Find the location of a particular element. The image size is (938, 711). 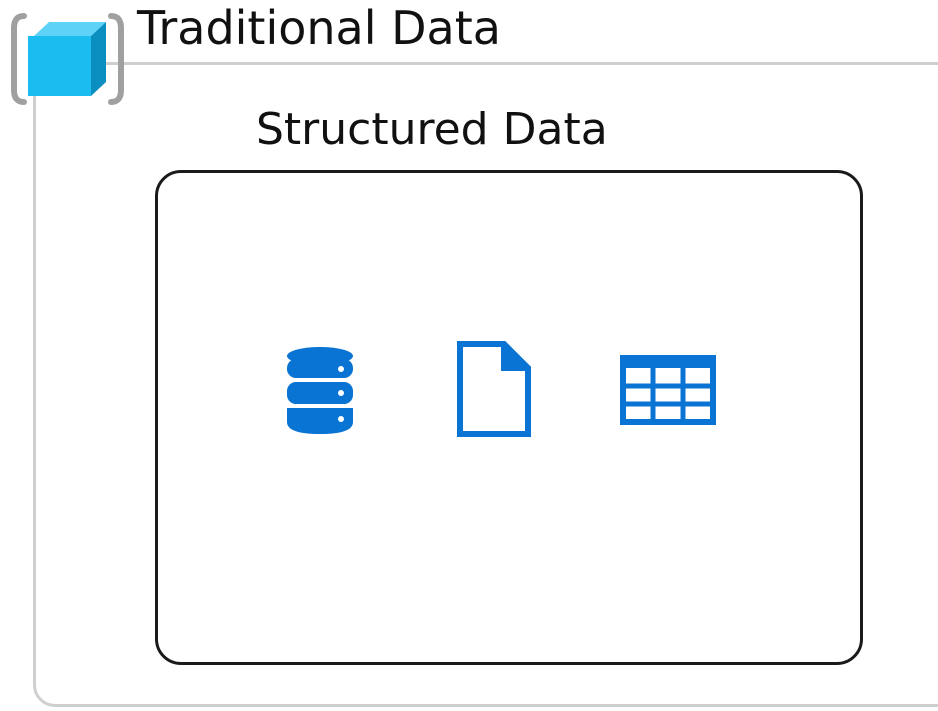

table-icon is located at coordinates (668, 390).